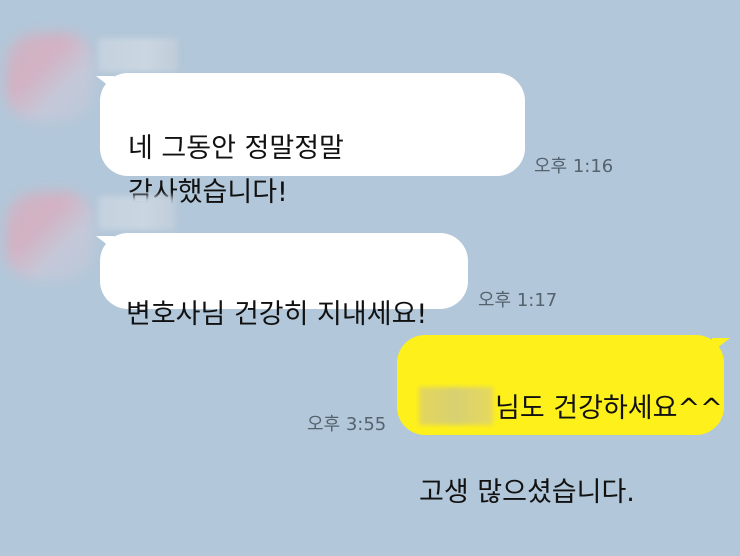  I want to click on message-bubble-outgoing: 님도 건강하세요^^ 고생 많으셨습니다., so click(560, 421).